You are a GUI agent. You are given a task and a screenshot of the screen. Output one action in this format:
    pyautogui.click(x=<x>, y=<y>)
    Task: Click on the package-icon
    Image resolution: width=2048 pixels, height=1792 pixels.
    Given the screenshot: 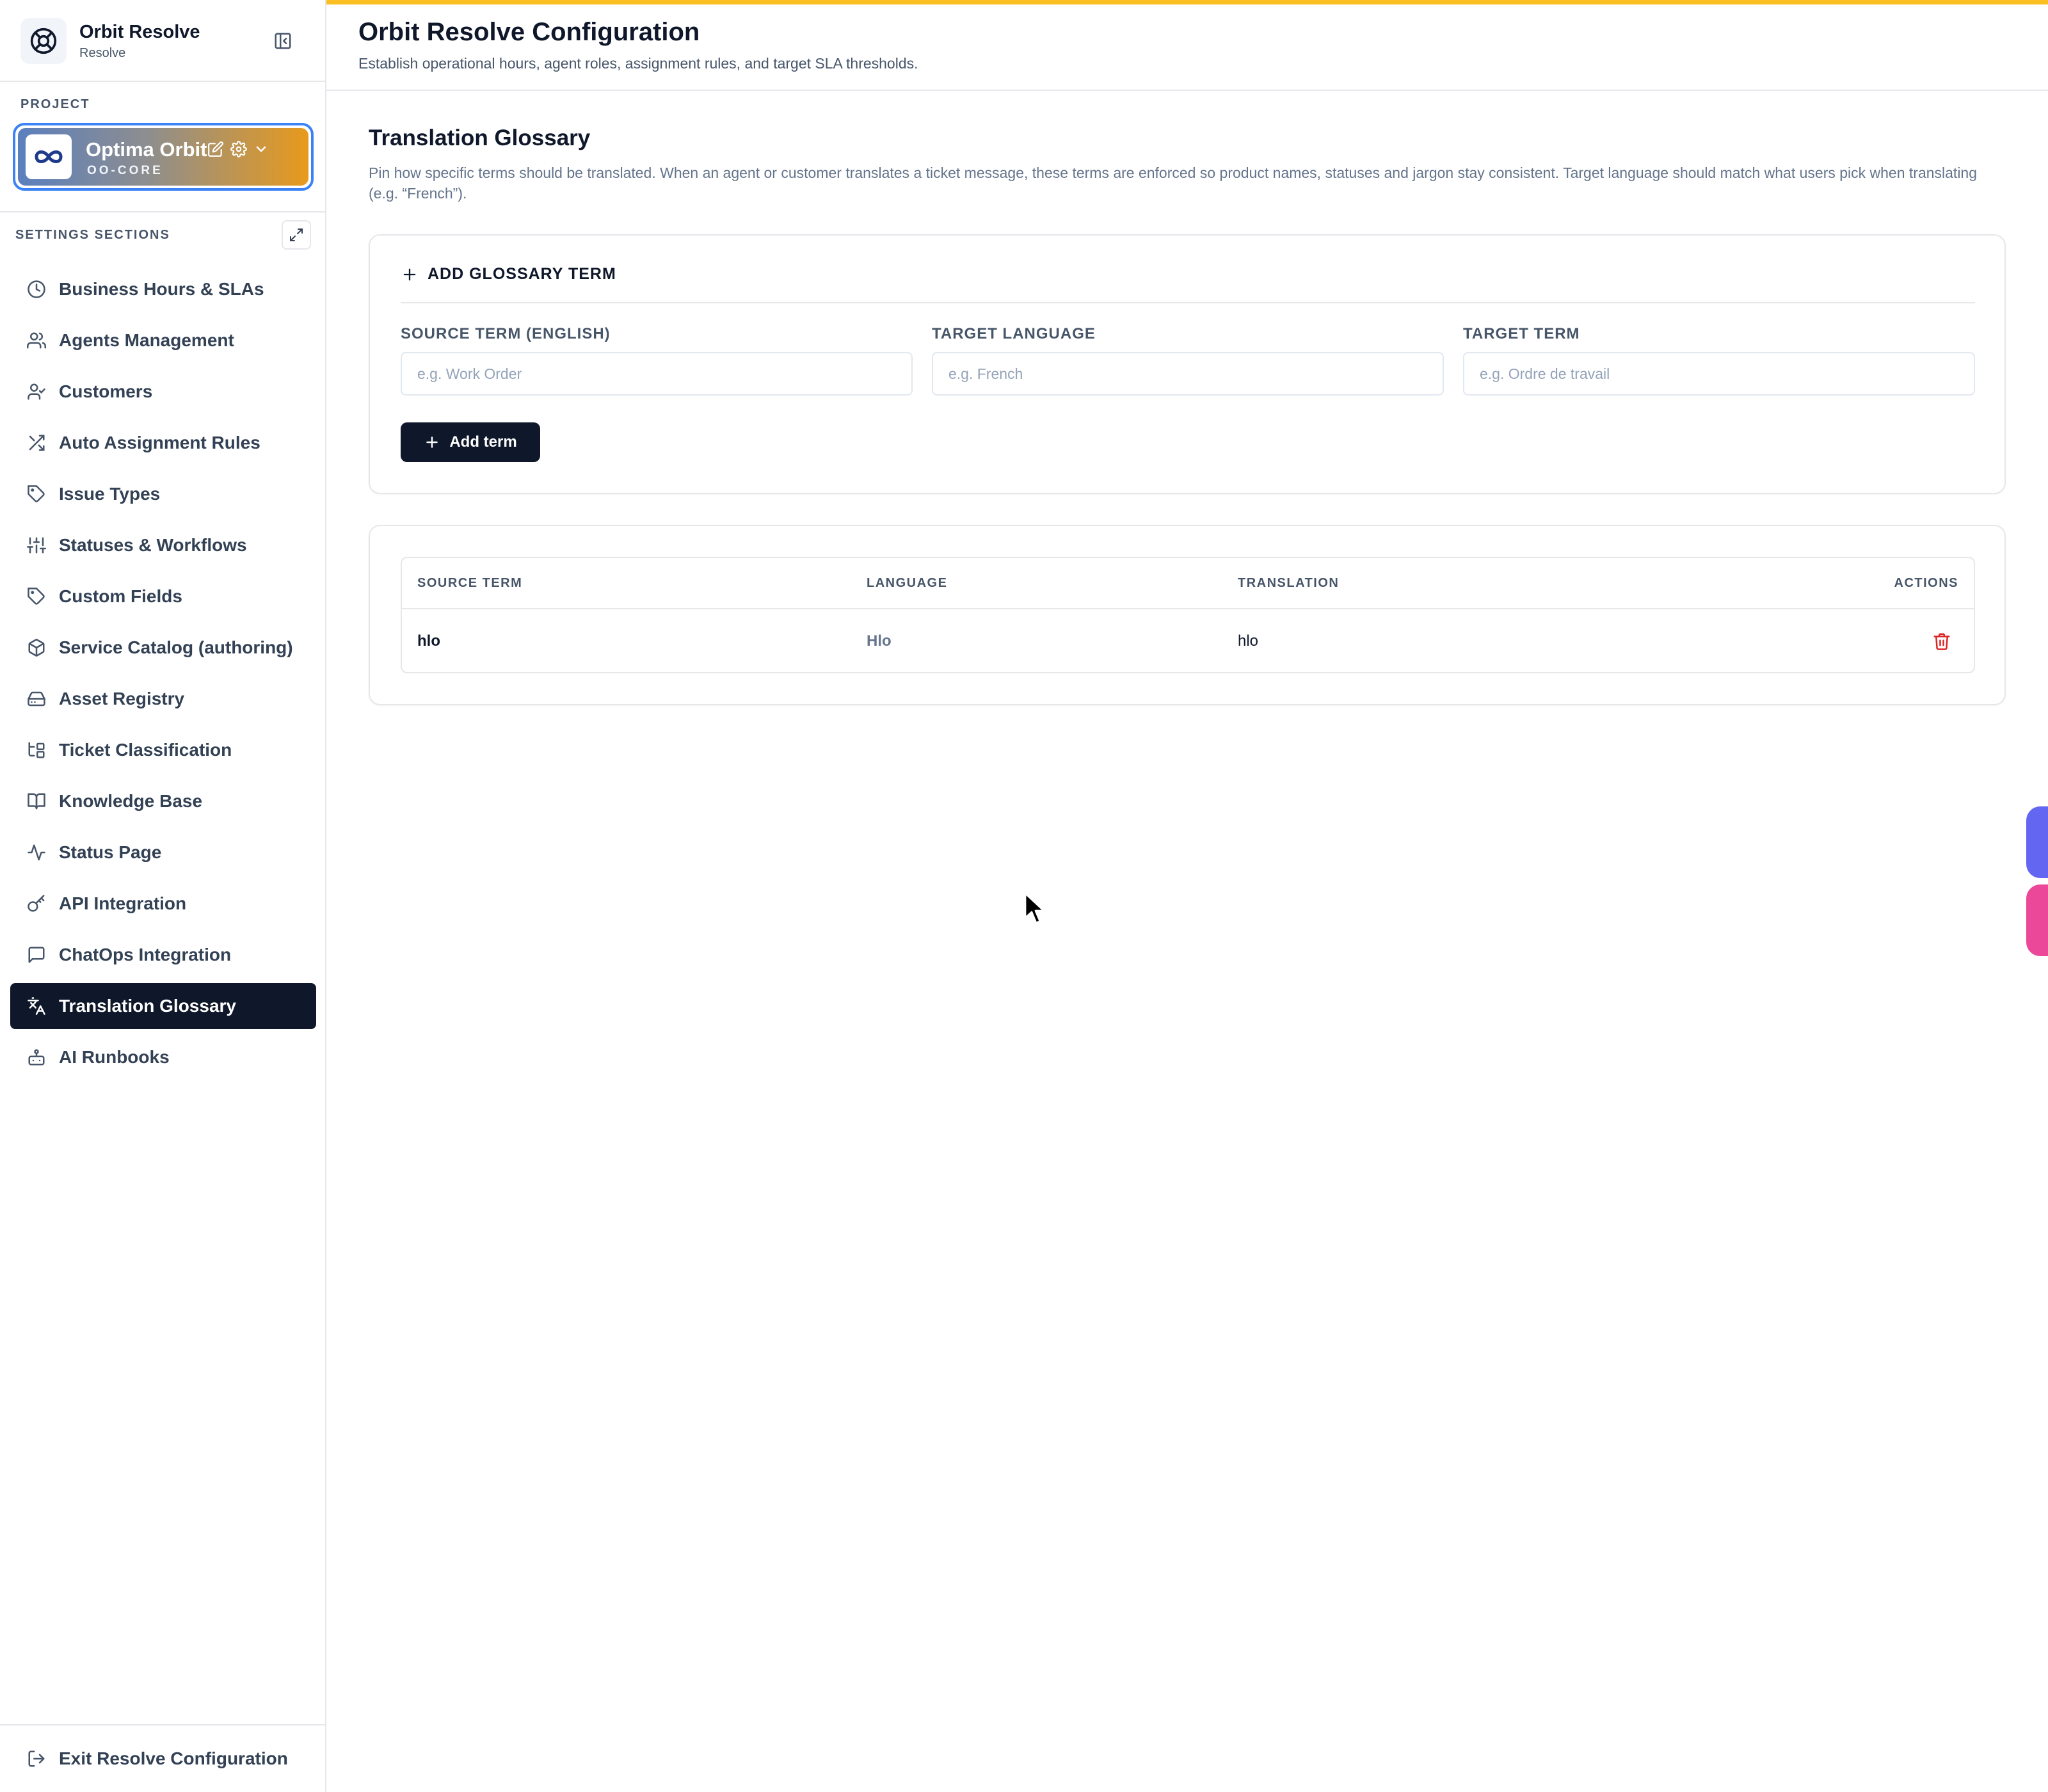 What is the action you would take?
    pyautogui.click(x=36, y=648)
    